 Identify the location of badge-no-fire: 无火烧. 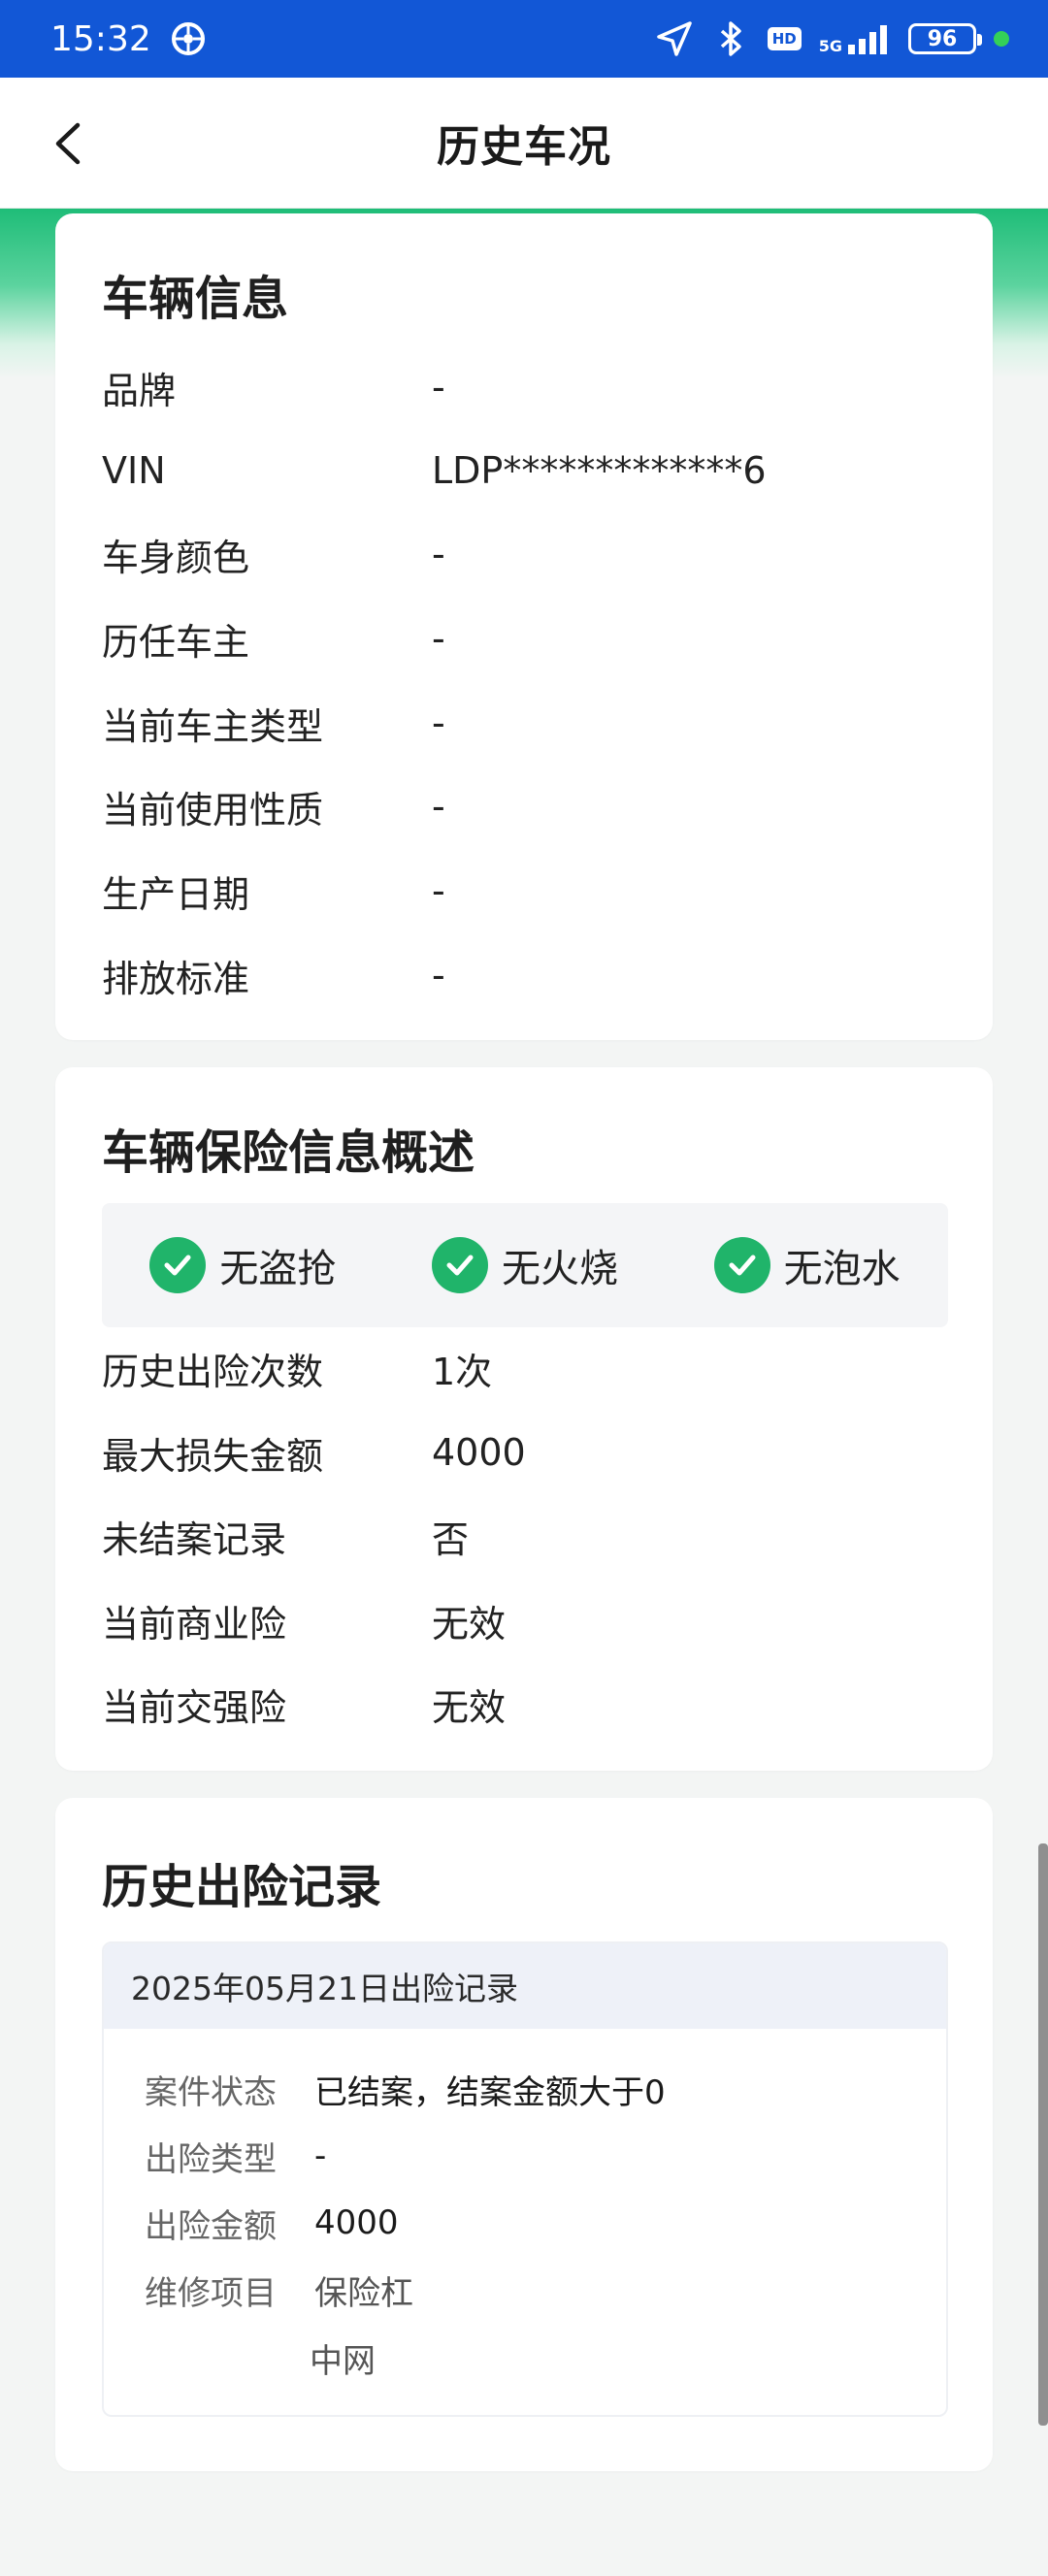
(524, 1265).